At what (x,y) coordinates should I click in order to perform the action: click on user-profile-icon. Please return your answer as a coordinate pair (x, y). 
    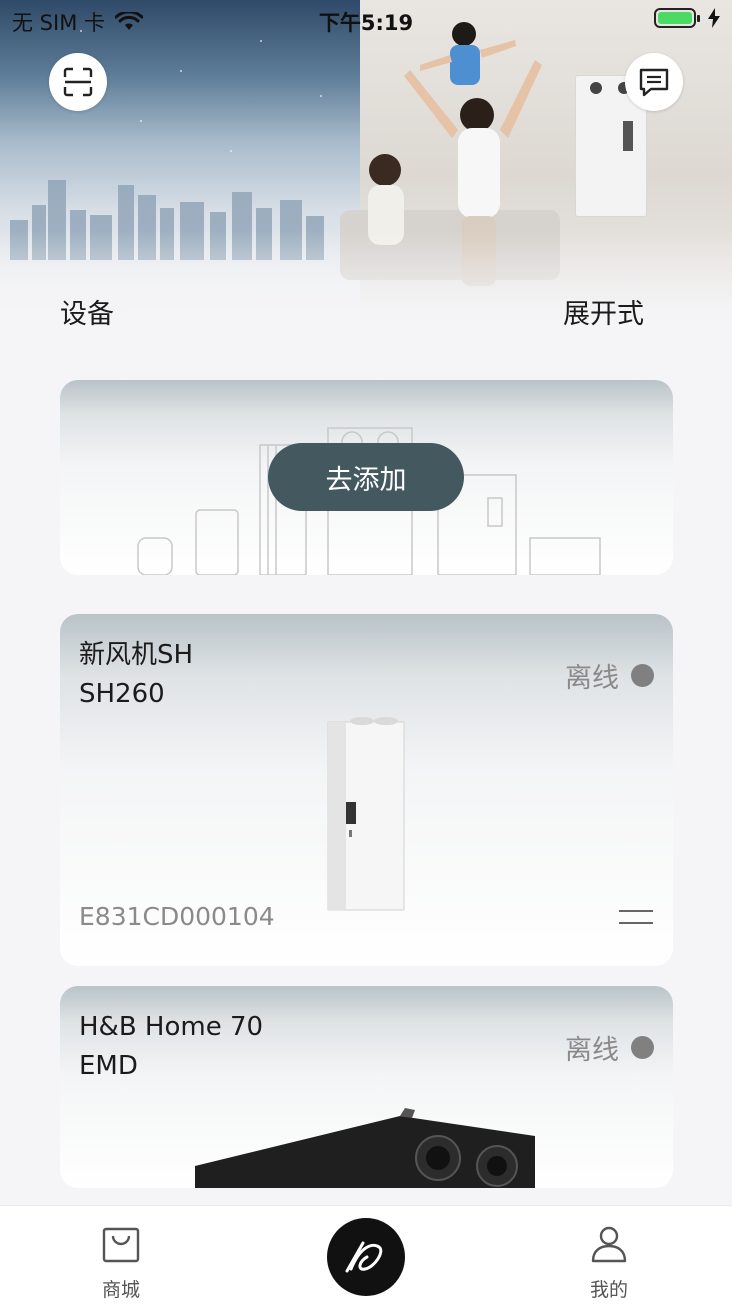
    Looking at the image, I should click on (609, 1244).